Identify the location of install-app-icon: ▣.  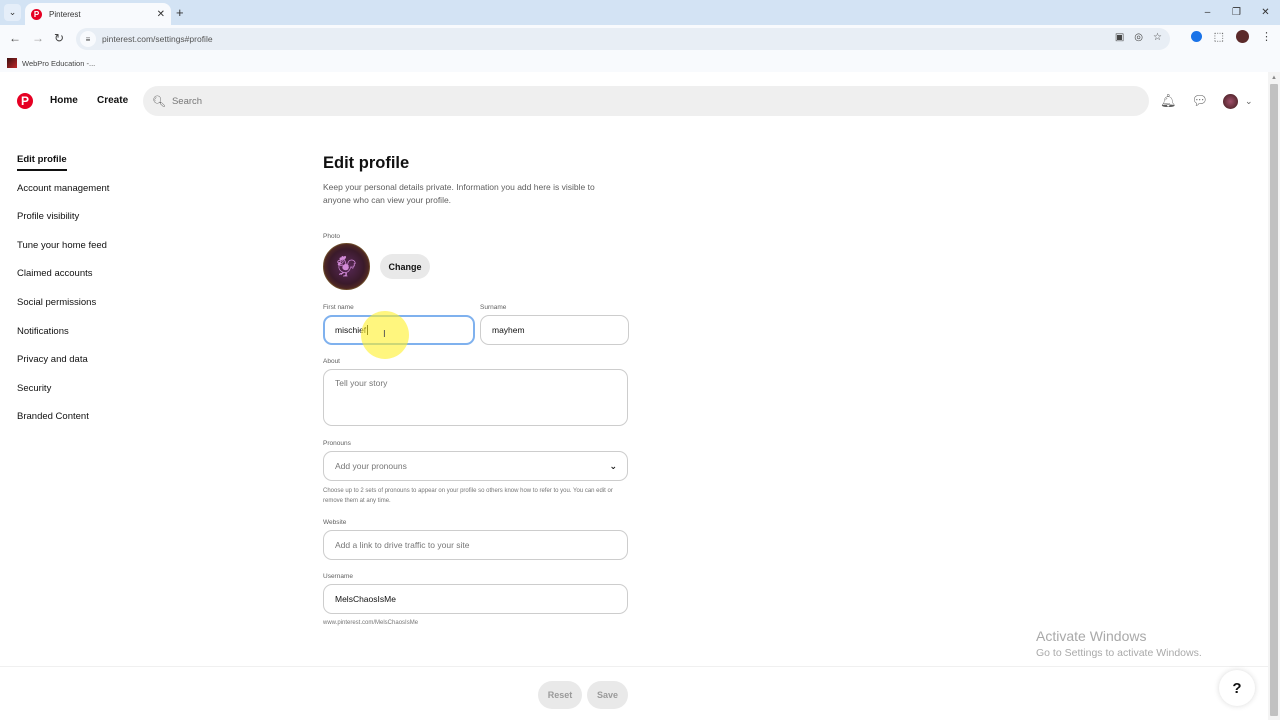
(1119, 37).